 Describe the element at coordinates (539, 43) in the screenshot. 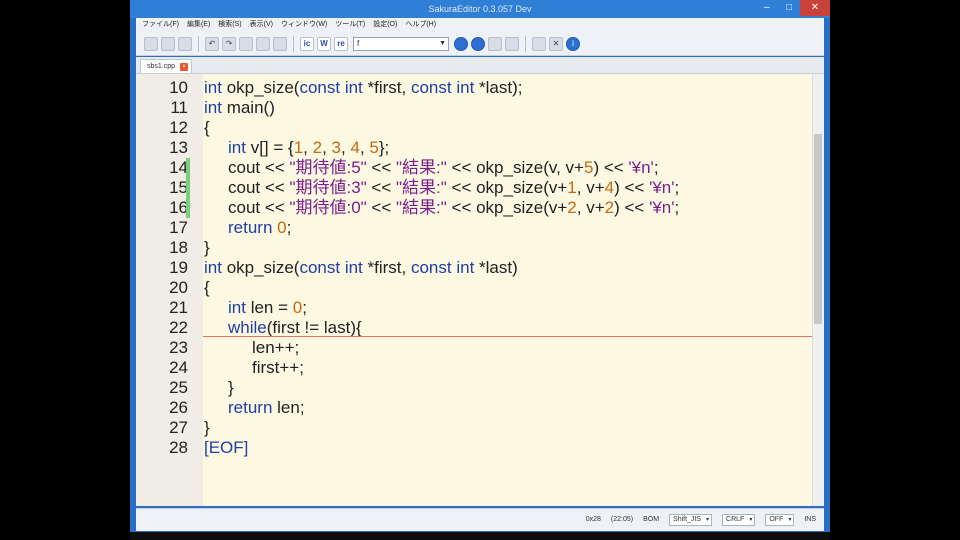

I see `settings-tools-icon` at that location.